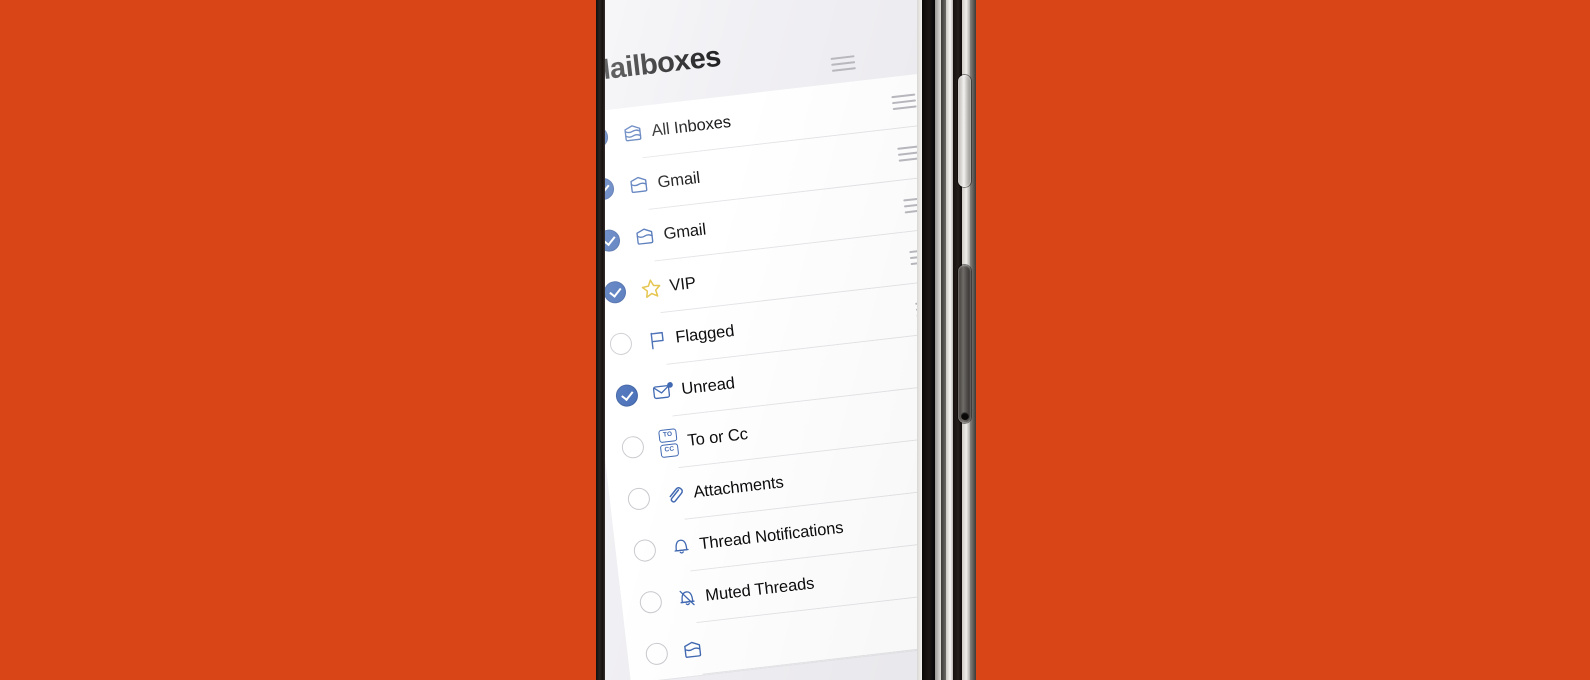 This screenshot has height=680, width=1590. I want to click on bell-slash-icon, so click(686, 598).